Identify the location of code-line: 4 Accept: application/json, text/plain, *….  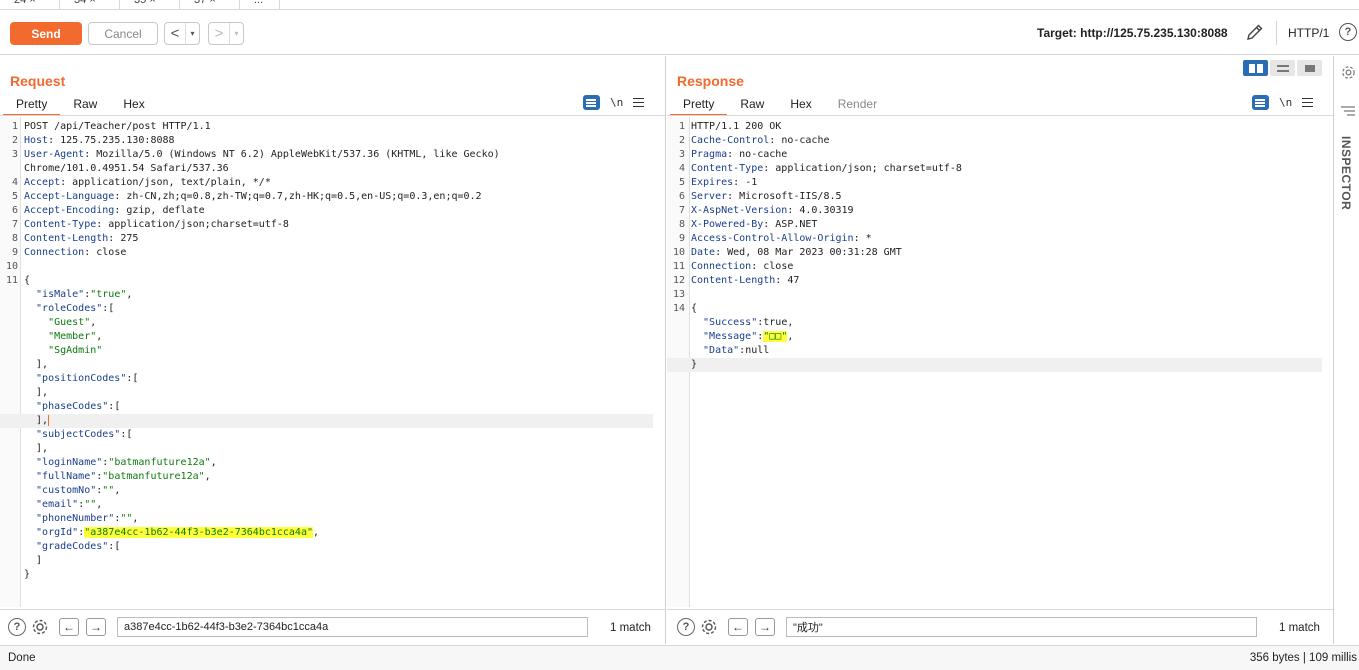
(326, 183).